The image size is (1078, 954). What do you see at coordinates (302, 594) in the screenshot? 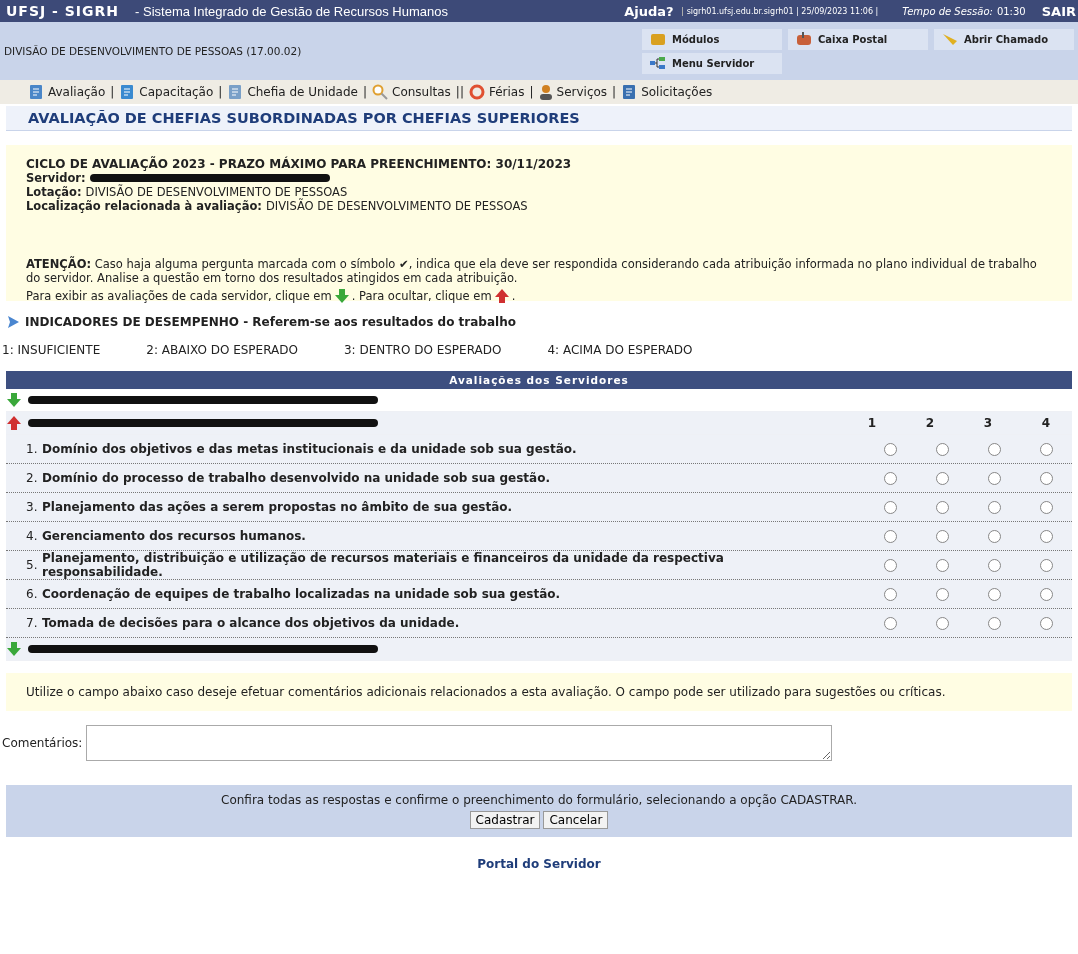
I see `question-text: Coordenação de equipes de trabalho localizadas na unidade sob sua gestão.` at bounding box center [302, 594].